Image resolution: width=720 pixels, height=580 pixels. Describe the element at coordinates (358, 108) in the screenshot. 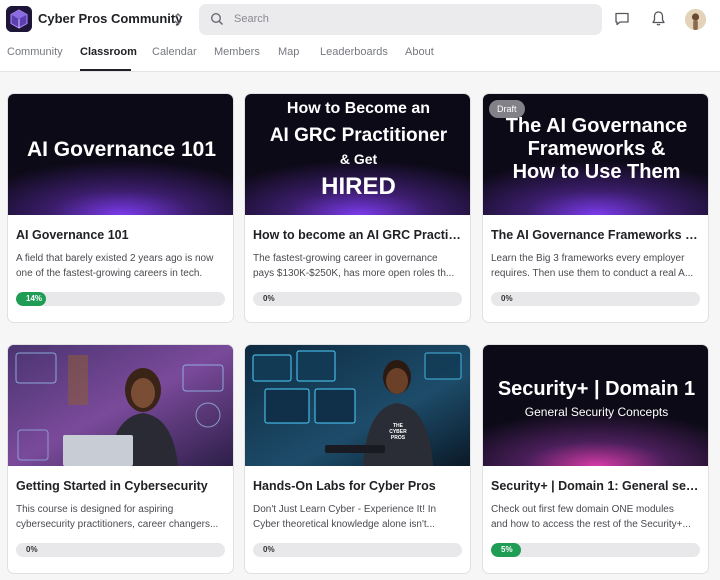

I see `thumbnail-title-line: How to Become an` at that location.